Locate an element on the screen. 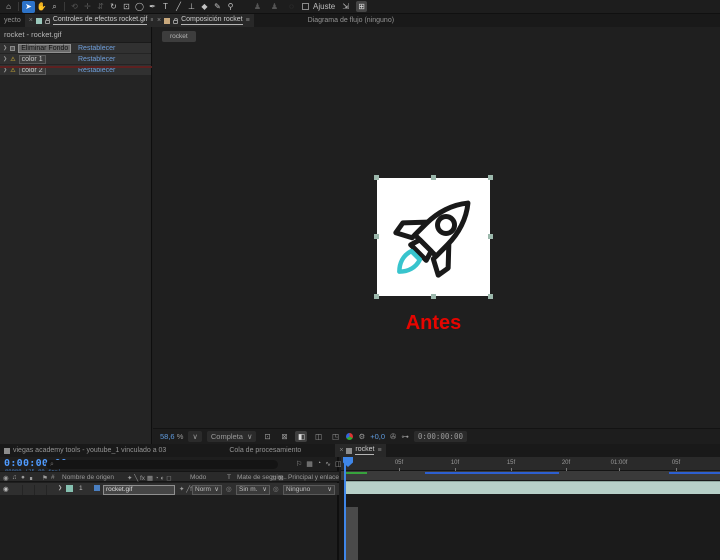  eye-column-icon: ◉ is located at coordinates (6, 478).